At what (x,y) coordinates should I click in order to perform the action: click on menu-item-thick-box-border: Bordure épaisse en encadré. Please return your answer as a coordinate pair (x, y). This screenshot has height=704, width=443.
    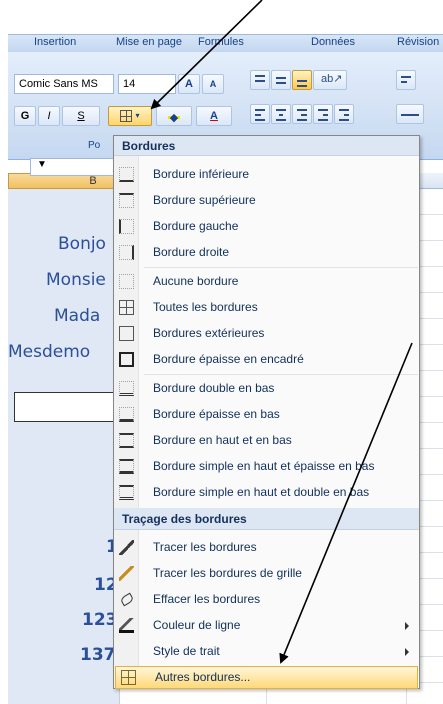
    Looking at the image, I should click on (266, 359).